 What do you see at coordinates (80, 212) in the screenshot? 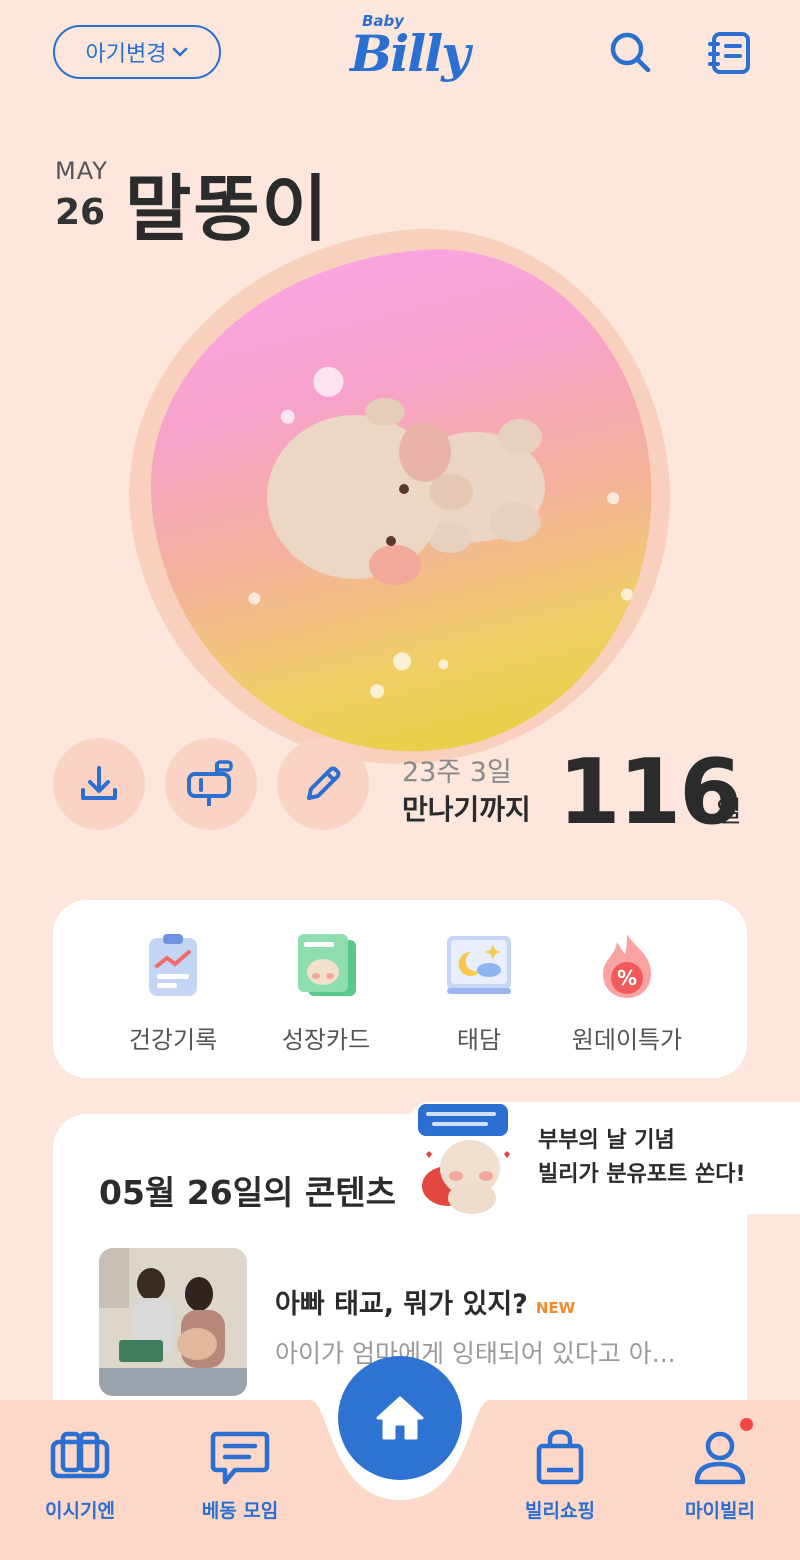
I see `date-day: 26` at bounding box center [80, 212].